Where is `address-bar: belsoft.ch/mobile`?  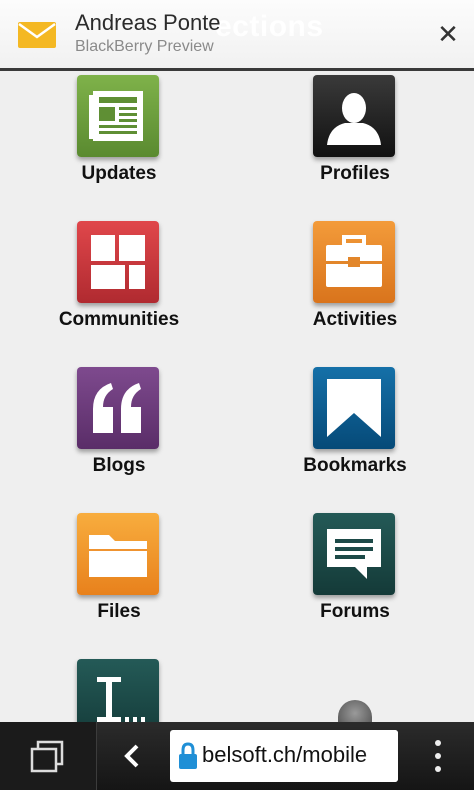 address-bar: belsoft.ch/mobile is located at coordinates (284, 756).